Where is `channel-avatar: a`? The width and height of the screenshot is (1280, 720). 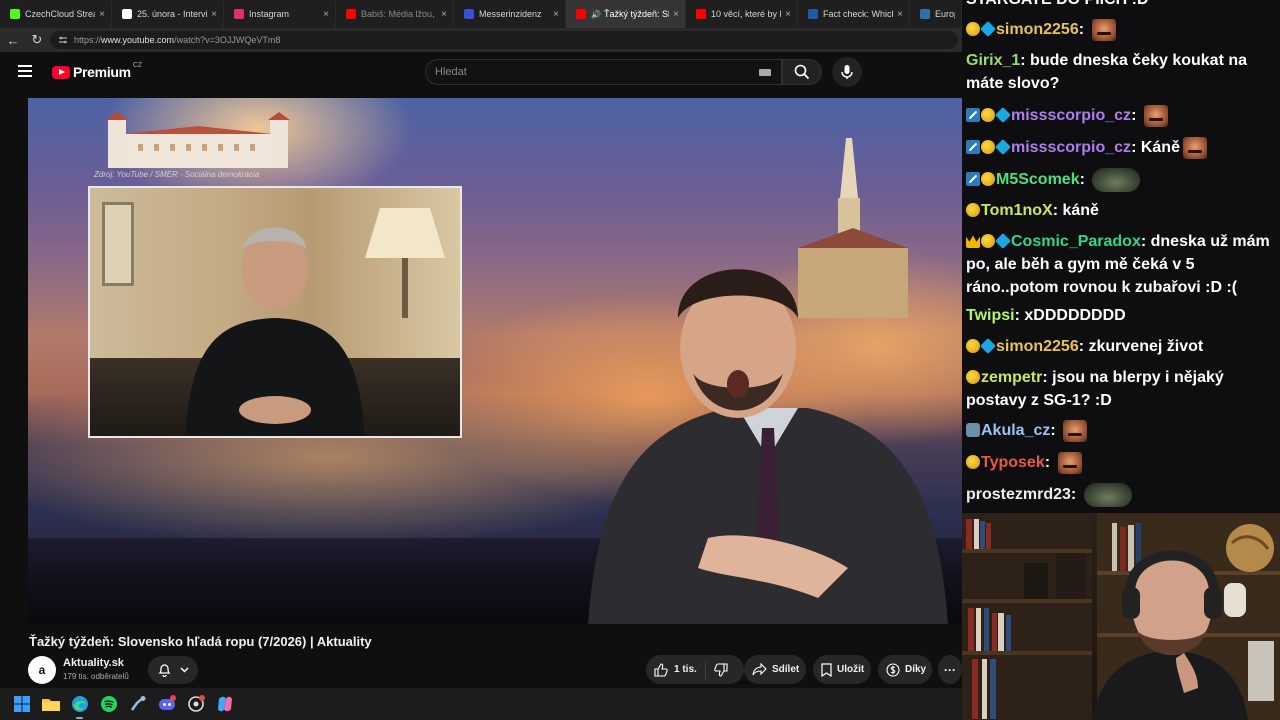 channel-avatar: a is located at coordinates (42, 670).